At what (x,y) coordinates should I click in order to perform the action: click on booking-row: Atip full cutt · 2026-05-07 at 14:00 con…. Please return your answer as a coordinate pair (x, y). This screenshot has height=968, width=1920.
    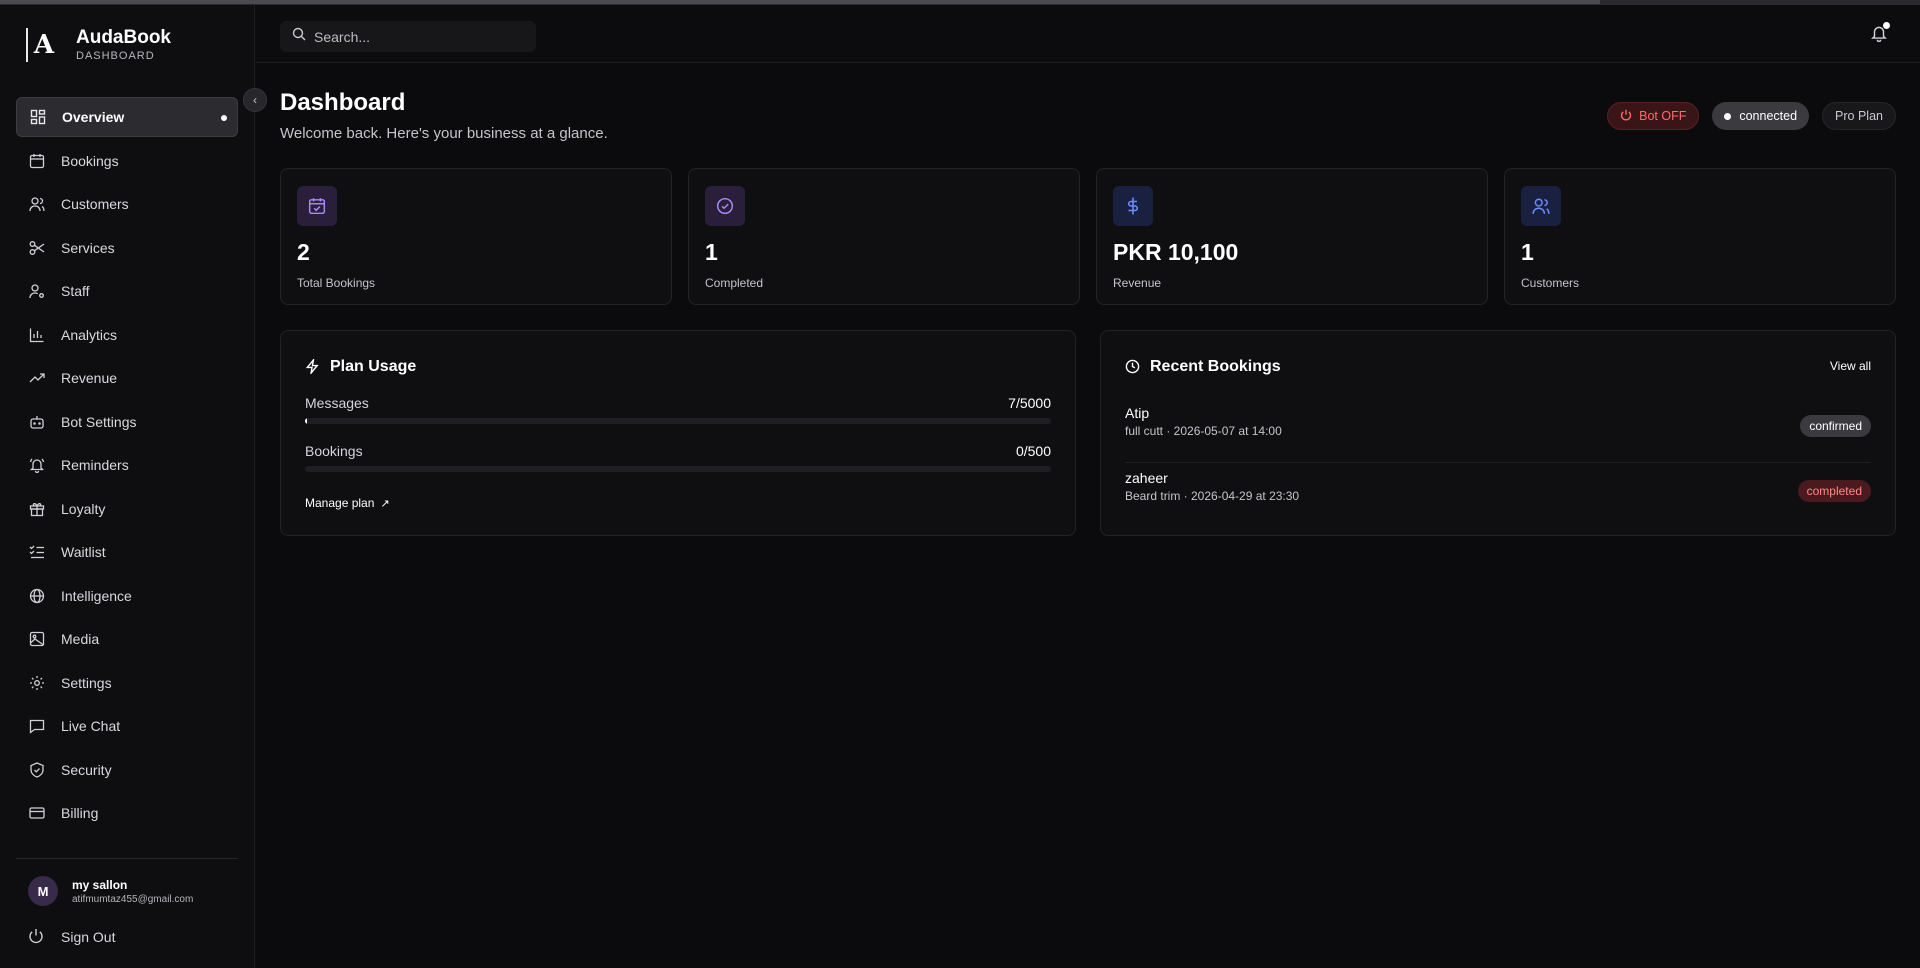
    Looking at the image, I should click on (1498, 430).